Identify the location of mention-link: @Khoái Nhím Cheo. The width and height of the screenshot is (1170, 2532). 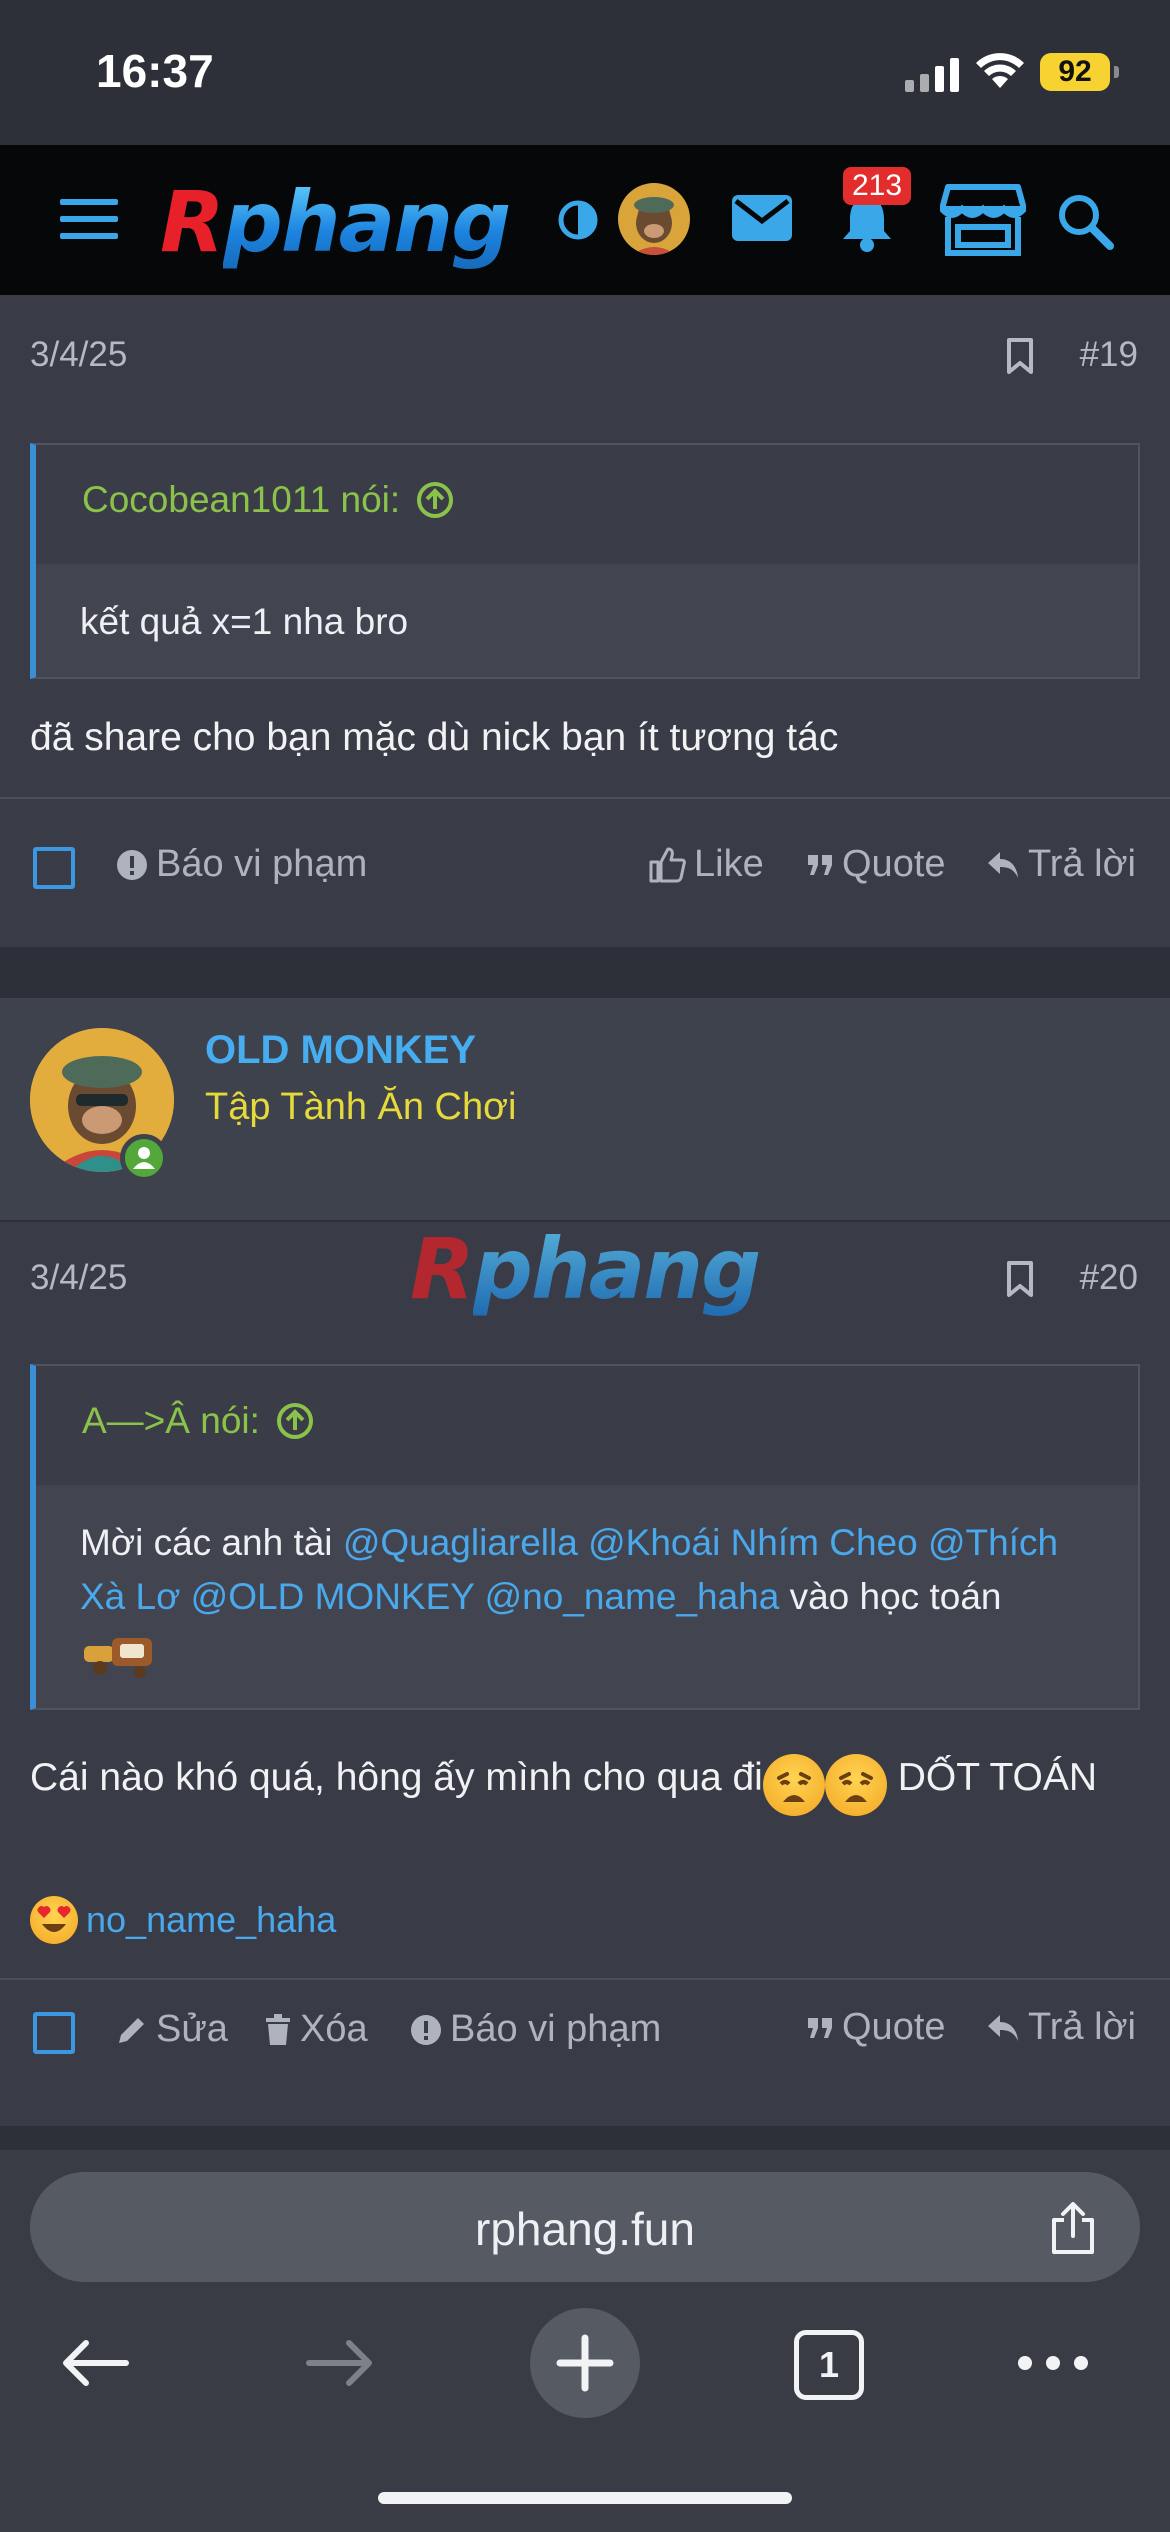
(753, 1542).